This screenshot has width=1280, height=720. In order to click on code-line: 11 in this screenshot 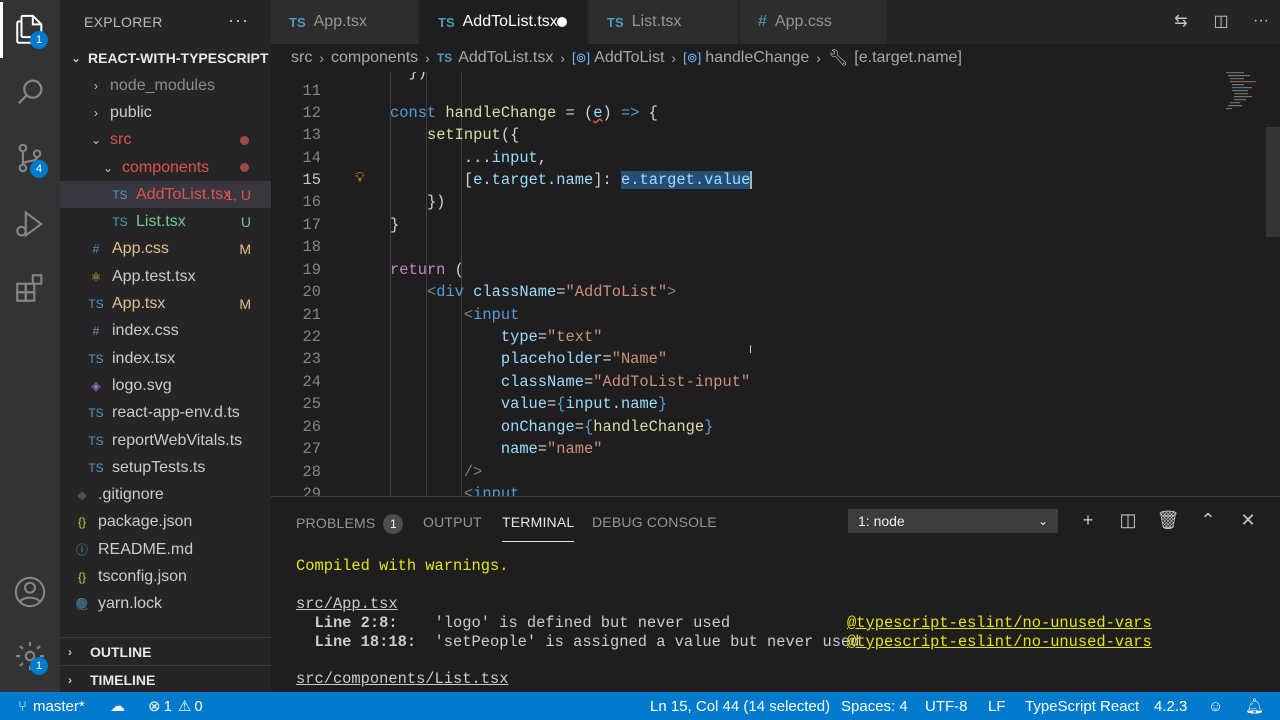, I will do `click(775, 93)`.